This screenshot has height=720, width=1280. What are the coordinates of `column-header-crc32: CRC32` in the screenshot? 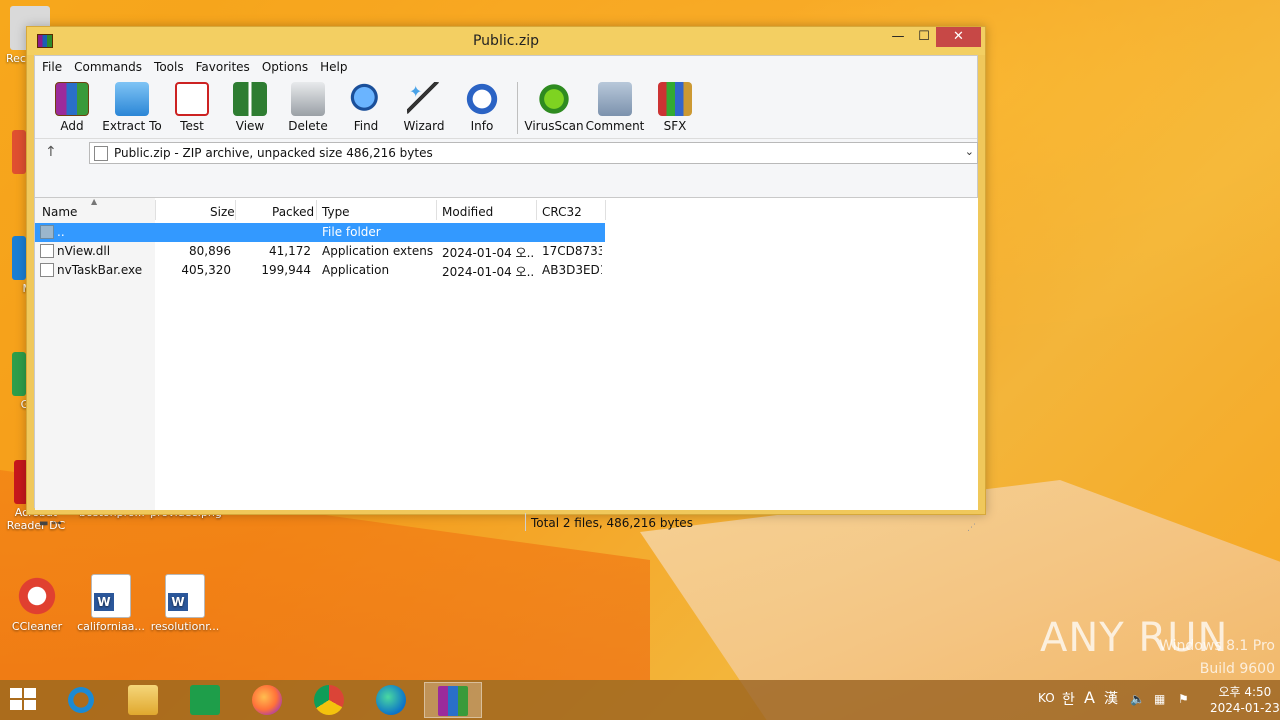 It's located at (562, 212).